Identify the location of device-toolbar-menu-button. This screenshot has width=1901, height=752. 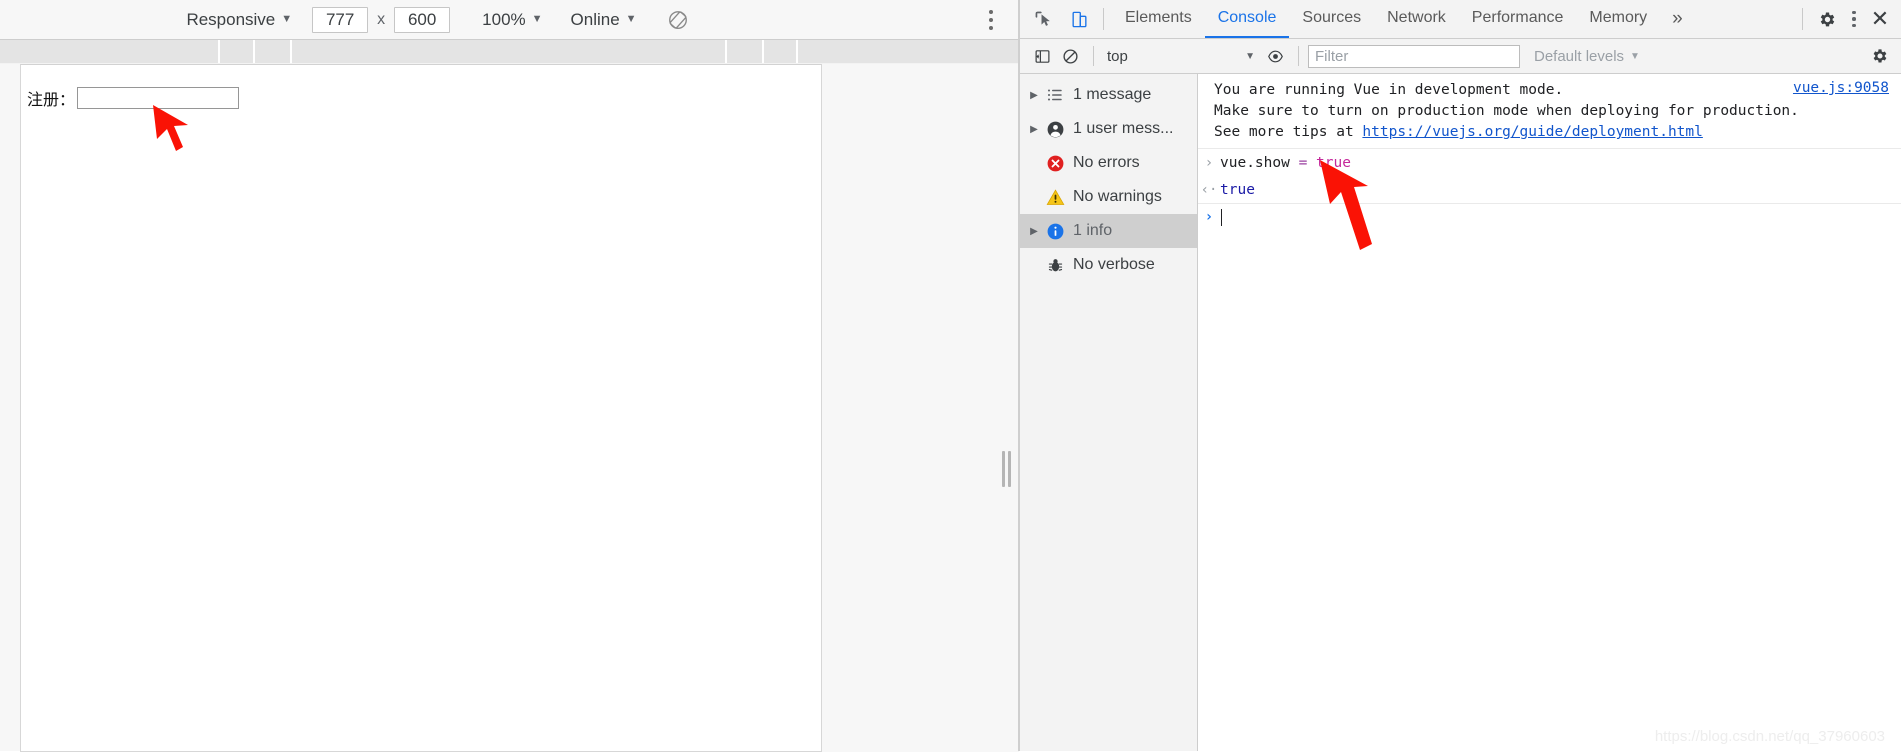
(991, 20).